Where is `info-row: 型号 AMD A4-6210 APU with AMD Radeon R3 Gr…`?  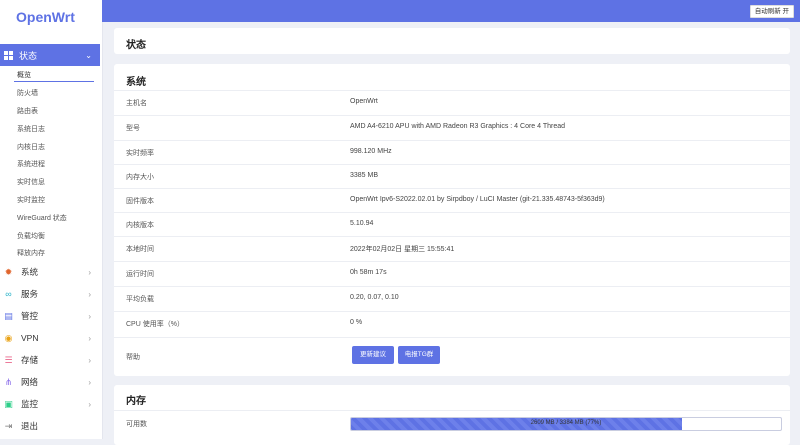
info-row: 型号 AMD A4-6210 APU with AMD Radeon R3 Gr… is located at coordinates (452, 127).